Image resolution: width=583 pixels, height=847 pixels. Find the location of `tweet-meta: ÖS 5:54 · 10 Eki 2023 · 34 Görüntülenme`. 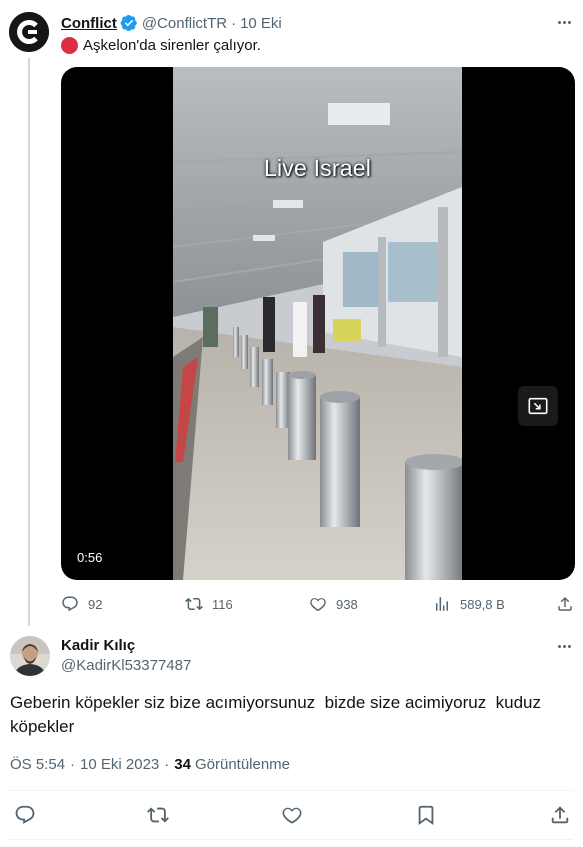

tweet-meta: ÖS 5:54 · 10 Eki 2023 · 34 Görüntülenme is located at coordinates (150, 764).